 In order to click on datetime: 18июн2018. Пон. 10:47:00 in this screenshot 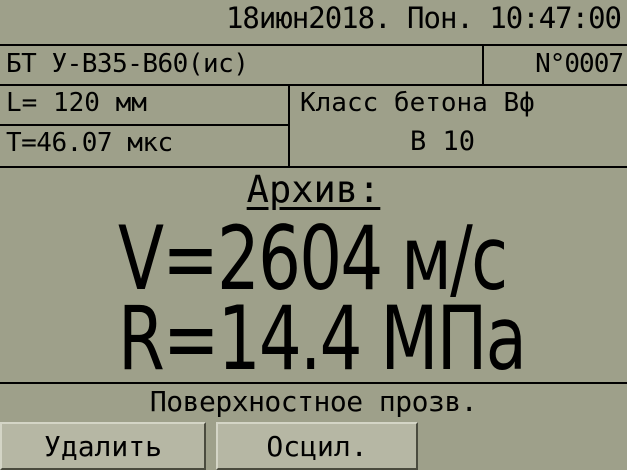, I will do `click(423, 18)`.